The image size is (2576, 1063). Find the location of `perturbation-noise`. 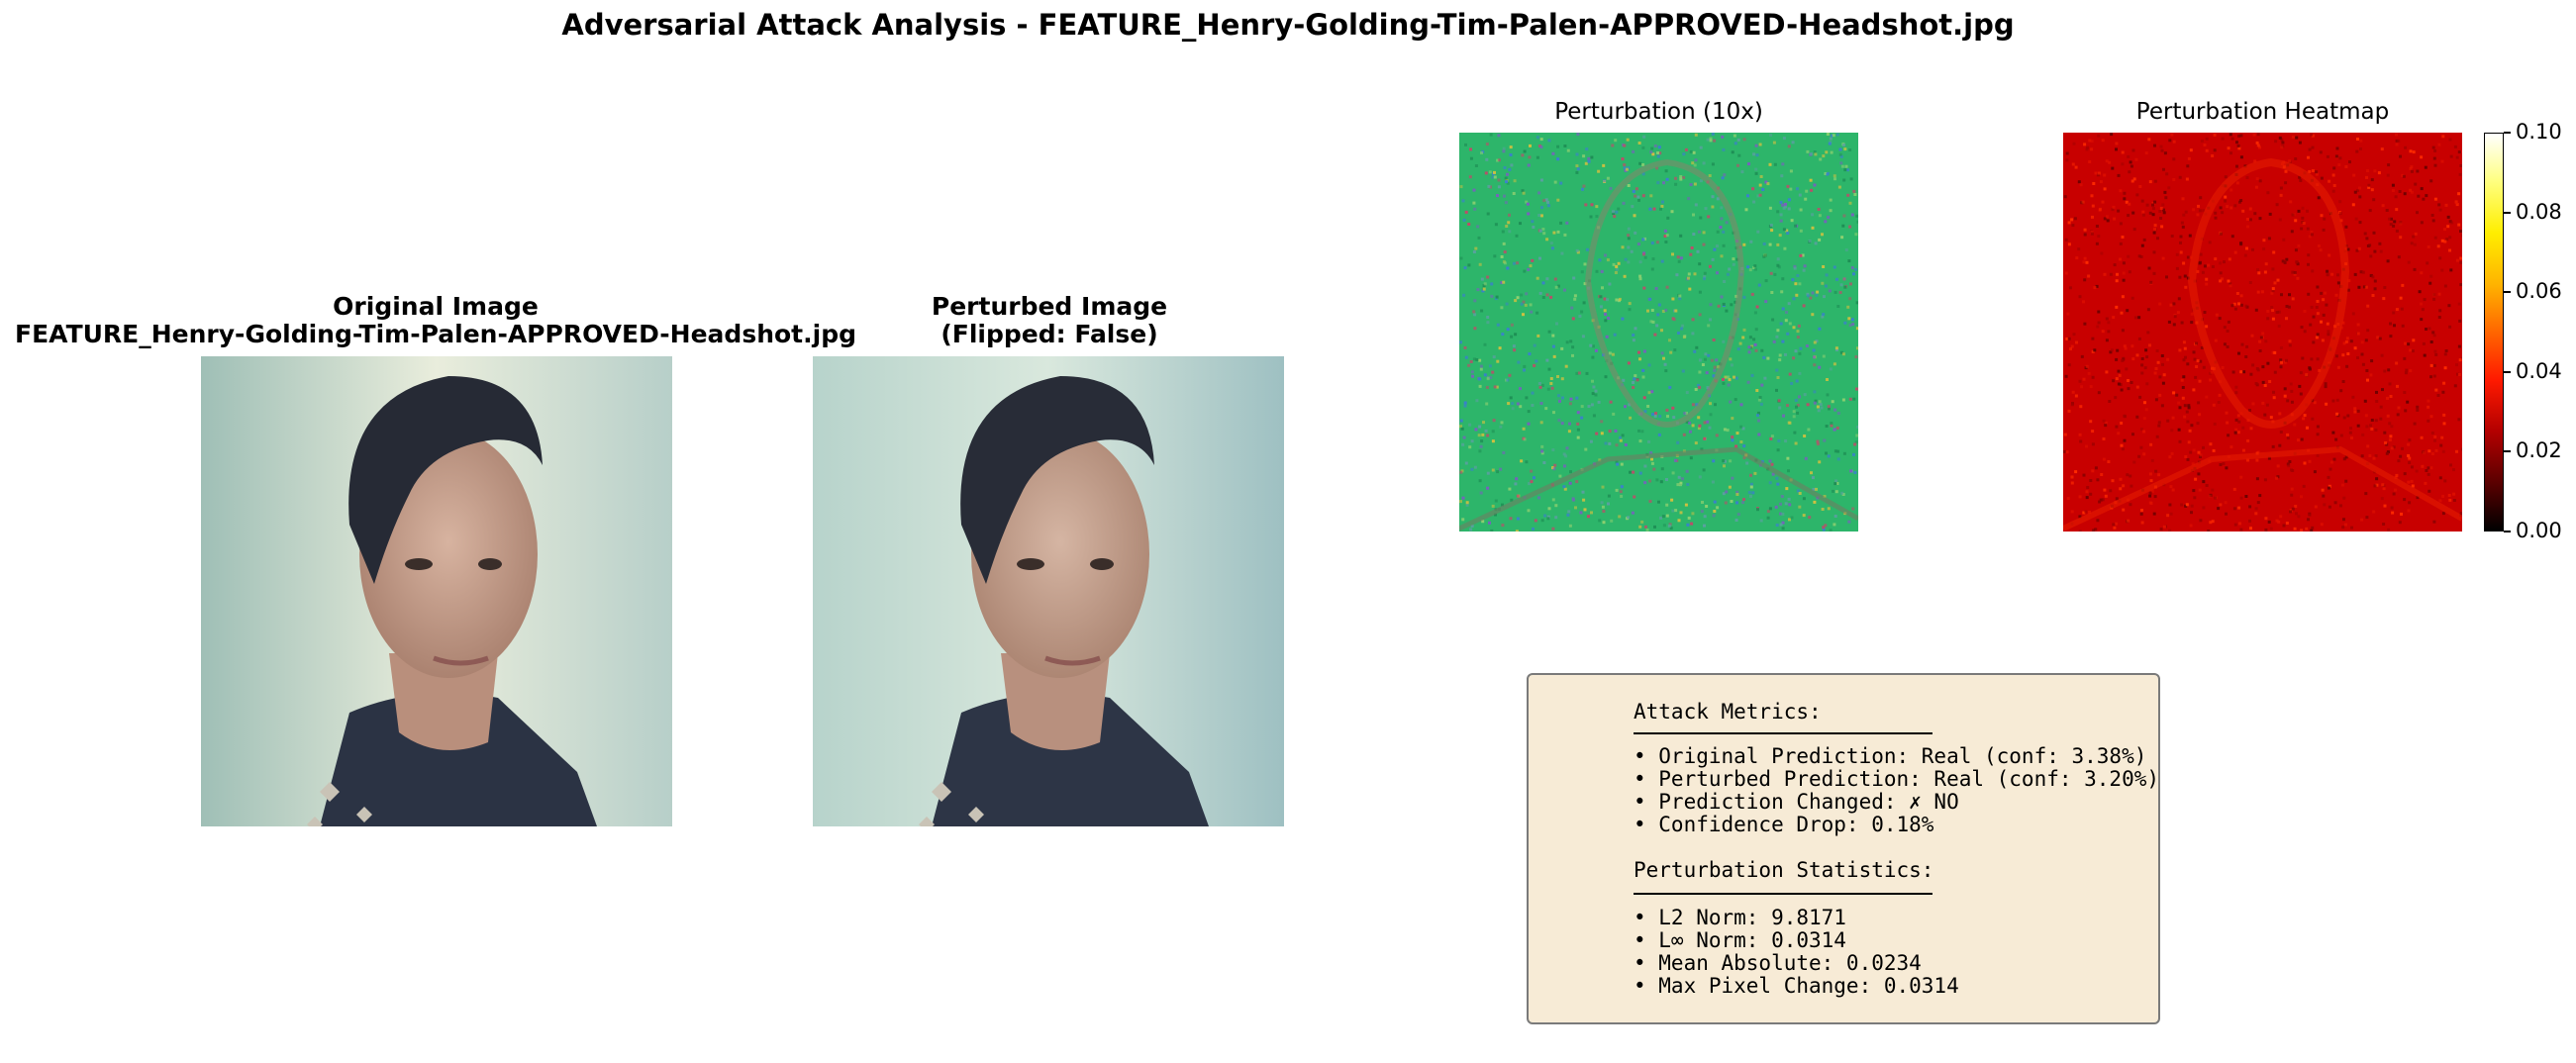

perturbation-noise is located at coordinates (1659, 332).